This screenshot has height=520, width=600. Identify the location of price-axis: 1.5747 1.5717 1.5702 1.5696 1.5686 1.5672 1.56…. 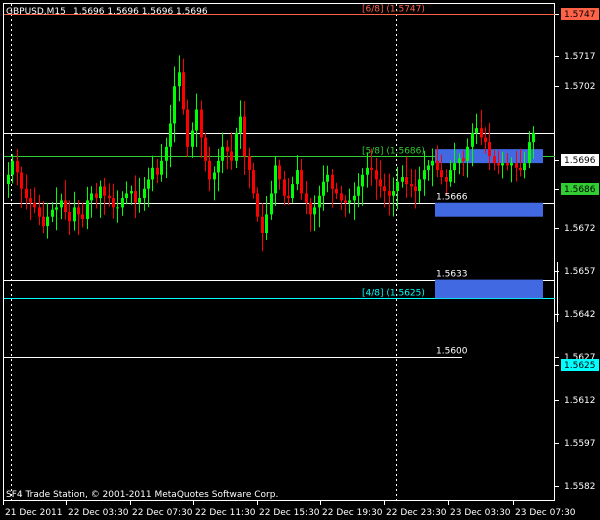
(577, 250).